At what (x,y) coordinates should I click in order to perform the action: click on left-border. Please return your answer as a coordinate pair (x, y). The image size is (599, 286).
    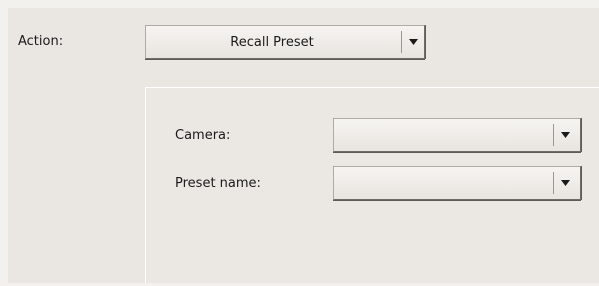
    Looking at the image, I should click on (4, 143).